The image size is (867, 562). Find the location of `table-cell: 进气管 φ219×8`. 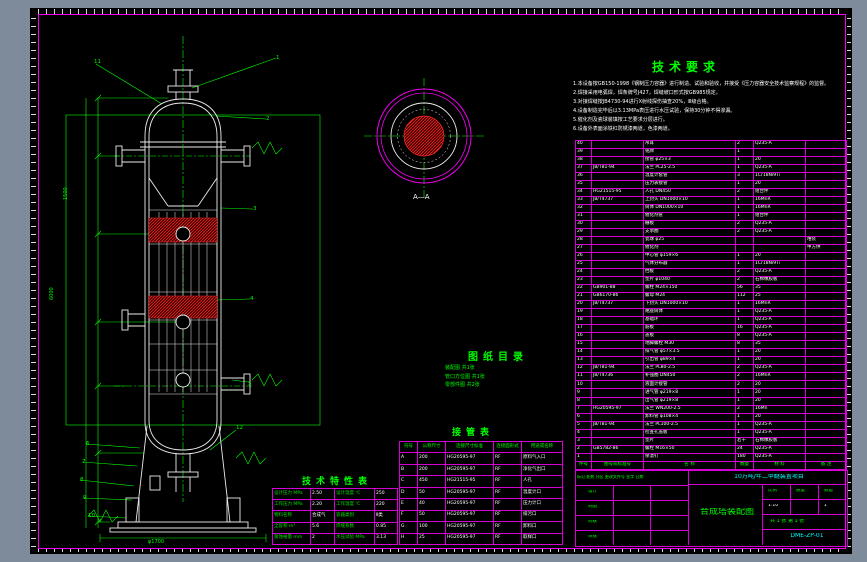

table-cell: 进气管 φ219×8 is located at coordinates (689, 393).